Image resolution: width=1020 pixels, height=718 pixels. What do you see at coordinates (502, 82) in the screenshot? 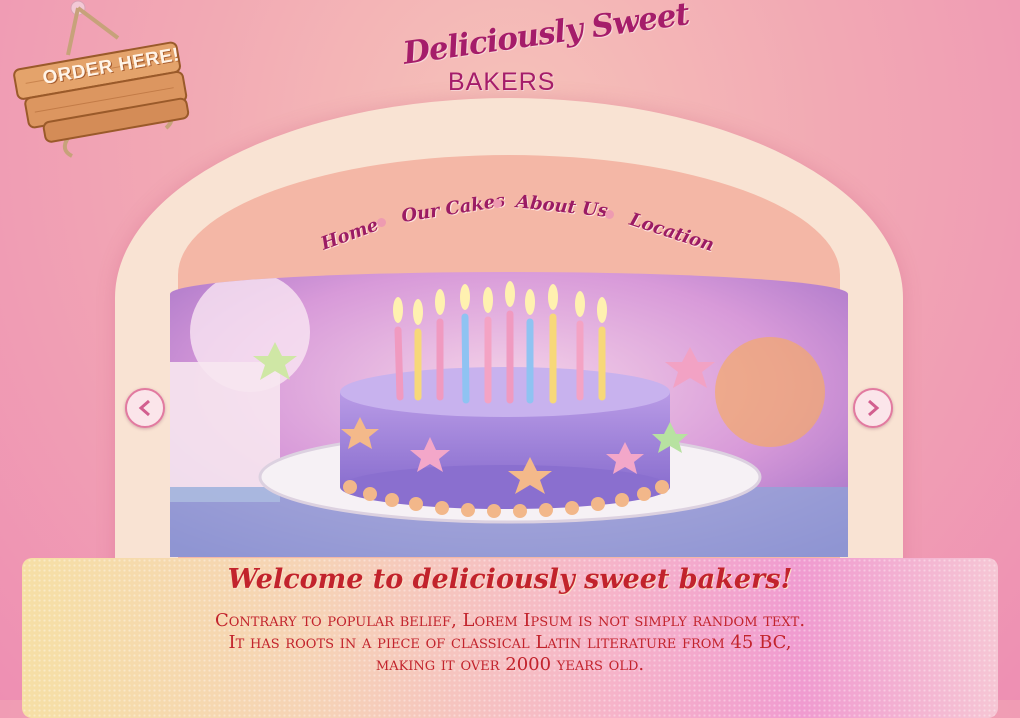
I see `logo-bakers-text: BAKERS` at bounding box center [502, 82].